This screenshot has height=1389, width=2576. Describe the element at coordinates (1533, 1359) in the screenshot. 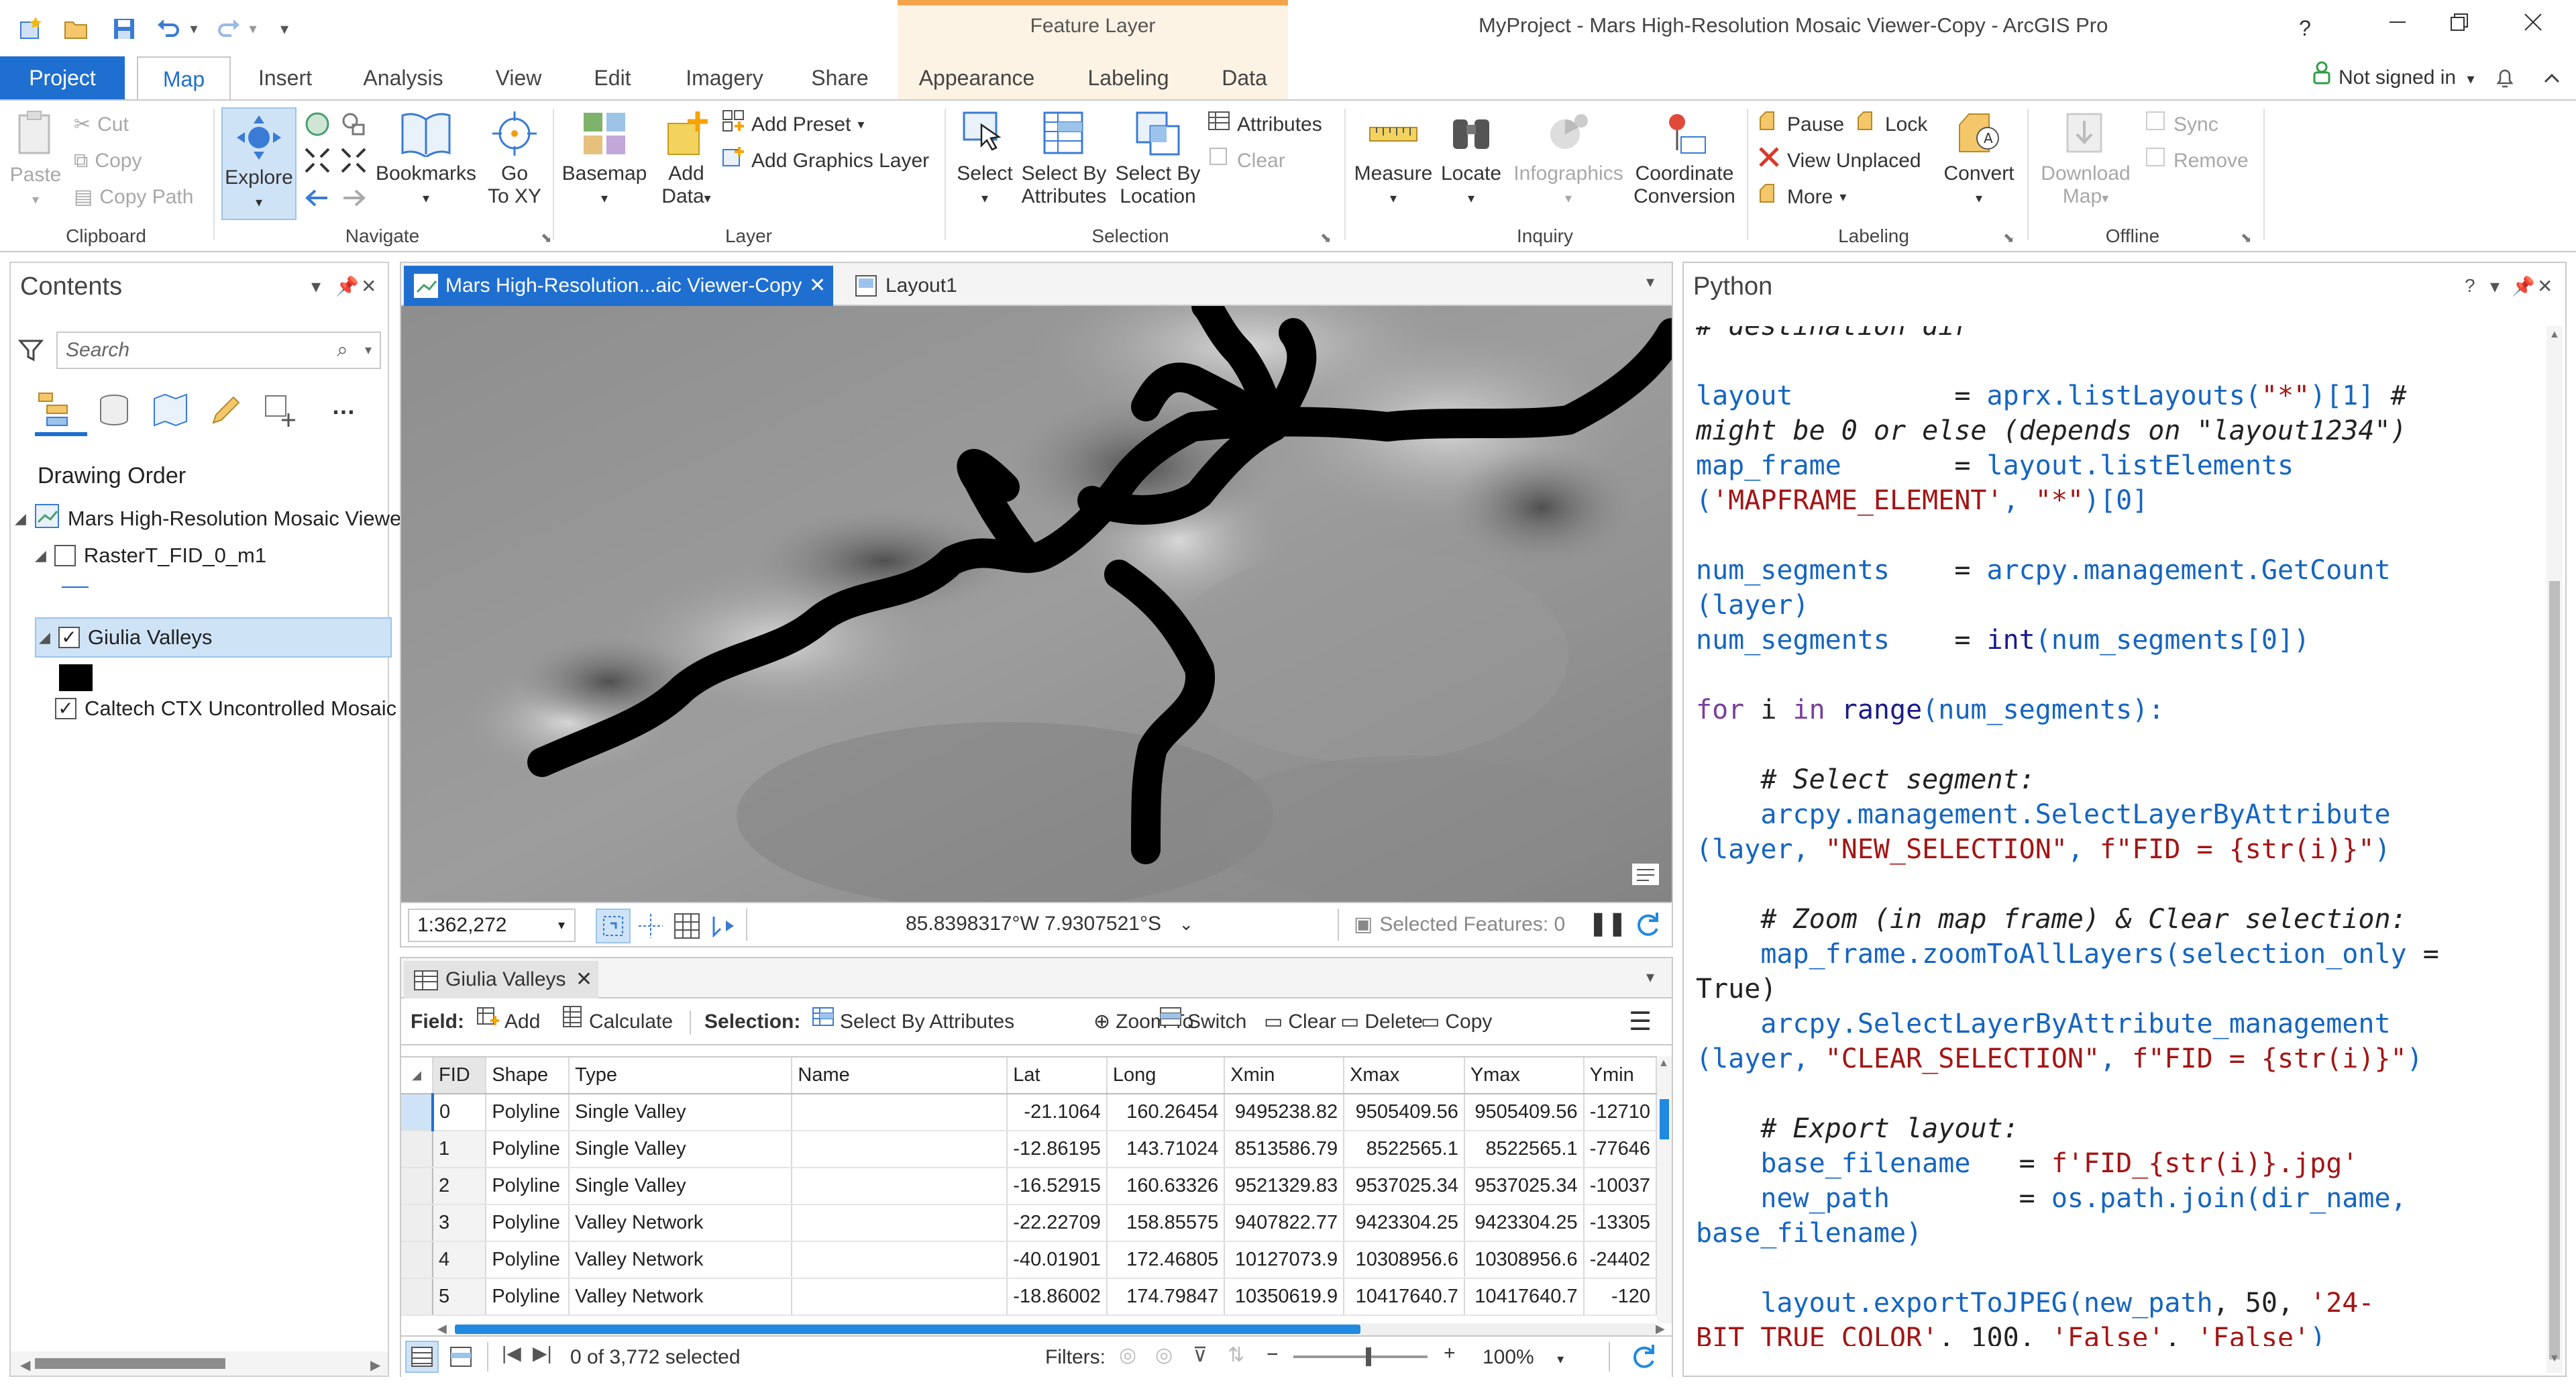

I see `table-zoom-level: 100% ▾` at that location.